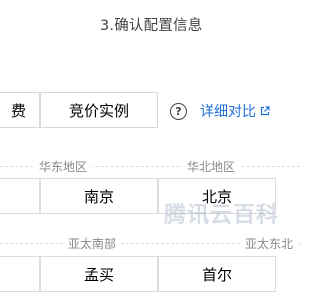 This screenshot has width=320, height=300. What do you see at coordinates (228, 112) in the screenshot?
I see `detail-compare-label: 详细对比` at bounding box center [228, 112].